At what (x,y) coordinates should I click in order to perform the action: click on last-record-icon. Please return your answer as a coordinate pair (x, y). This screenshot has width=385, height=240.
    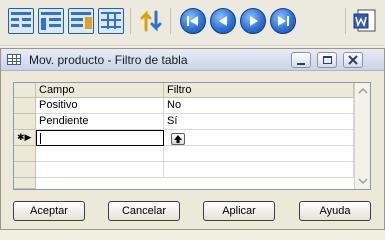
    Looking at the image, I should click on (283, 21).